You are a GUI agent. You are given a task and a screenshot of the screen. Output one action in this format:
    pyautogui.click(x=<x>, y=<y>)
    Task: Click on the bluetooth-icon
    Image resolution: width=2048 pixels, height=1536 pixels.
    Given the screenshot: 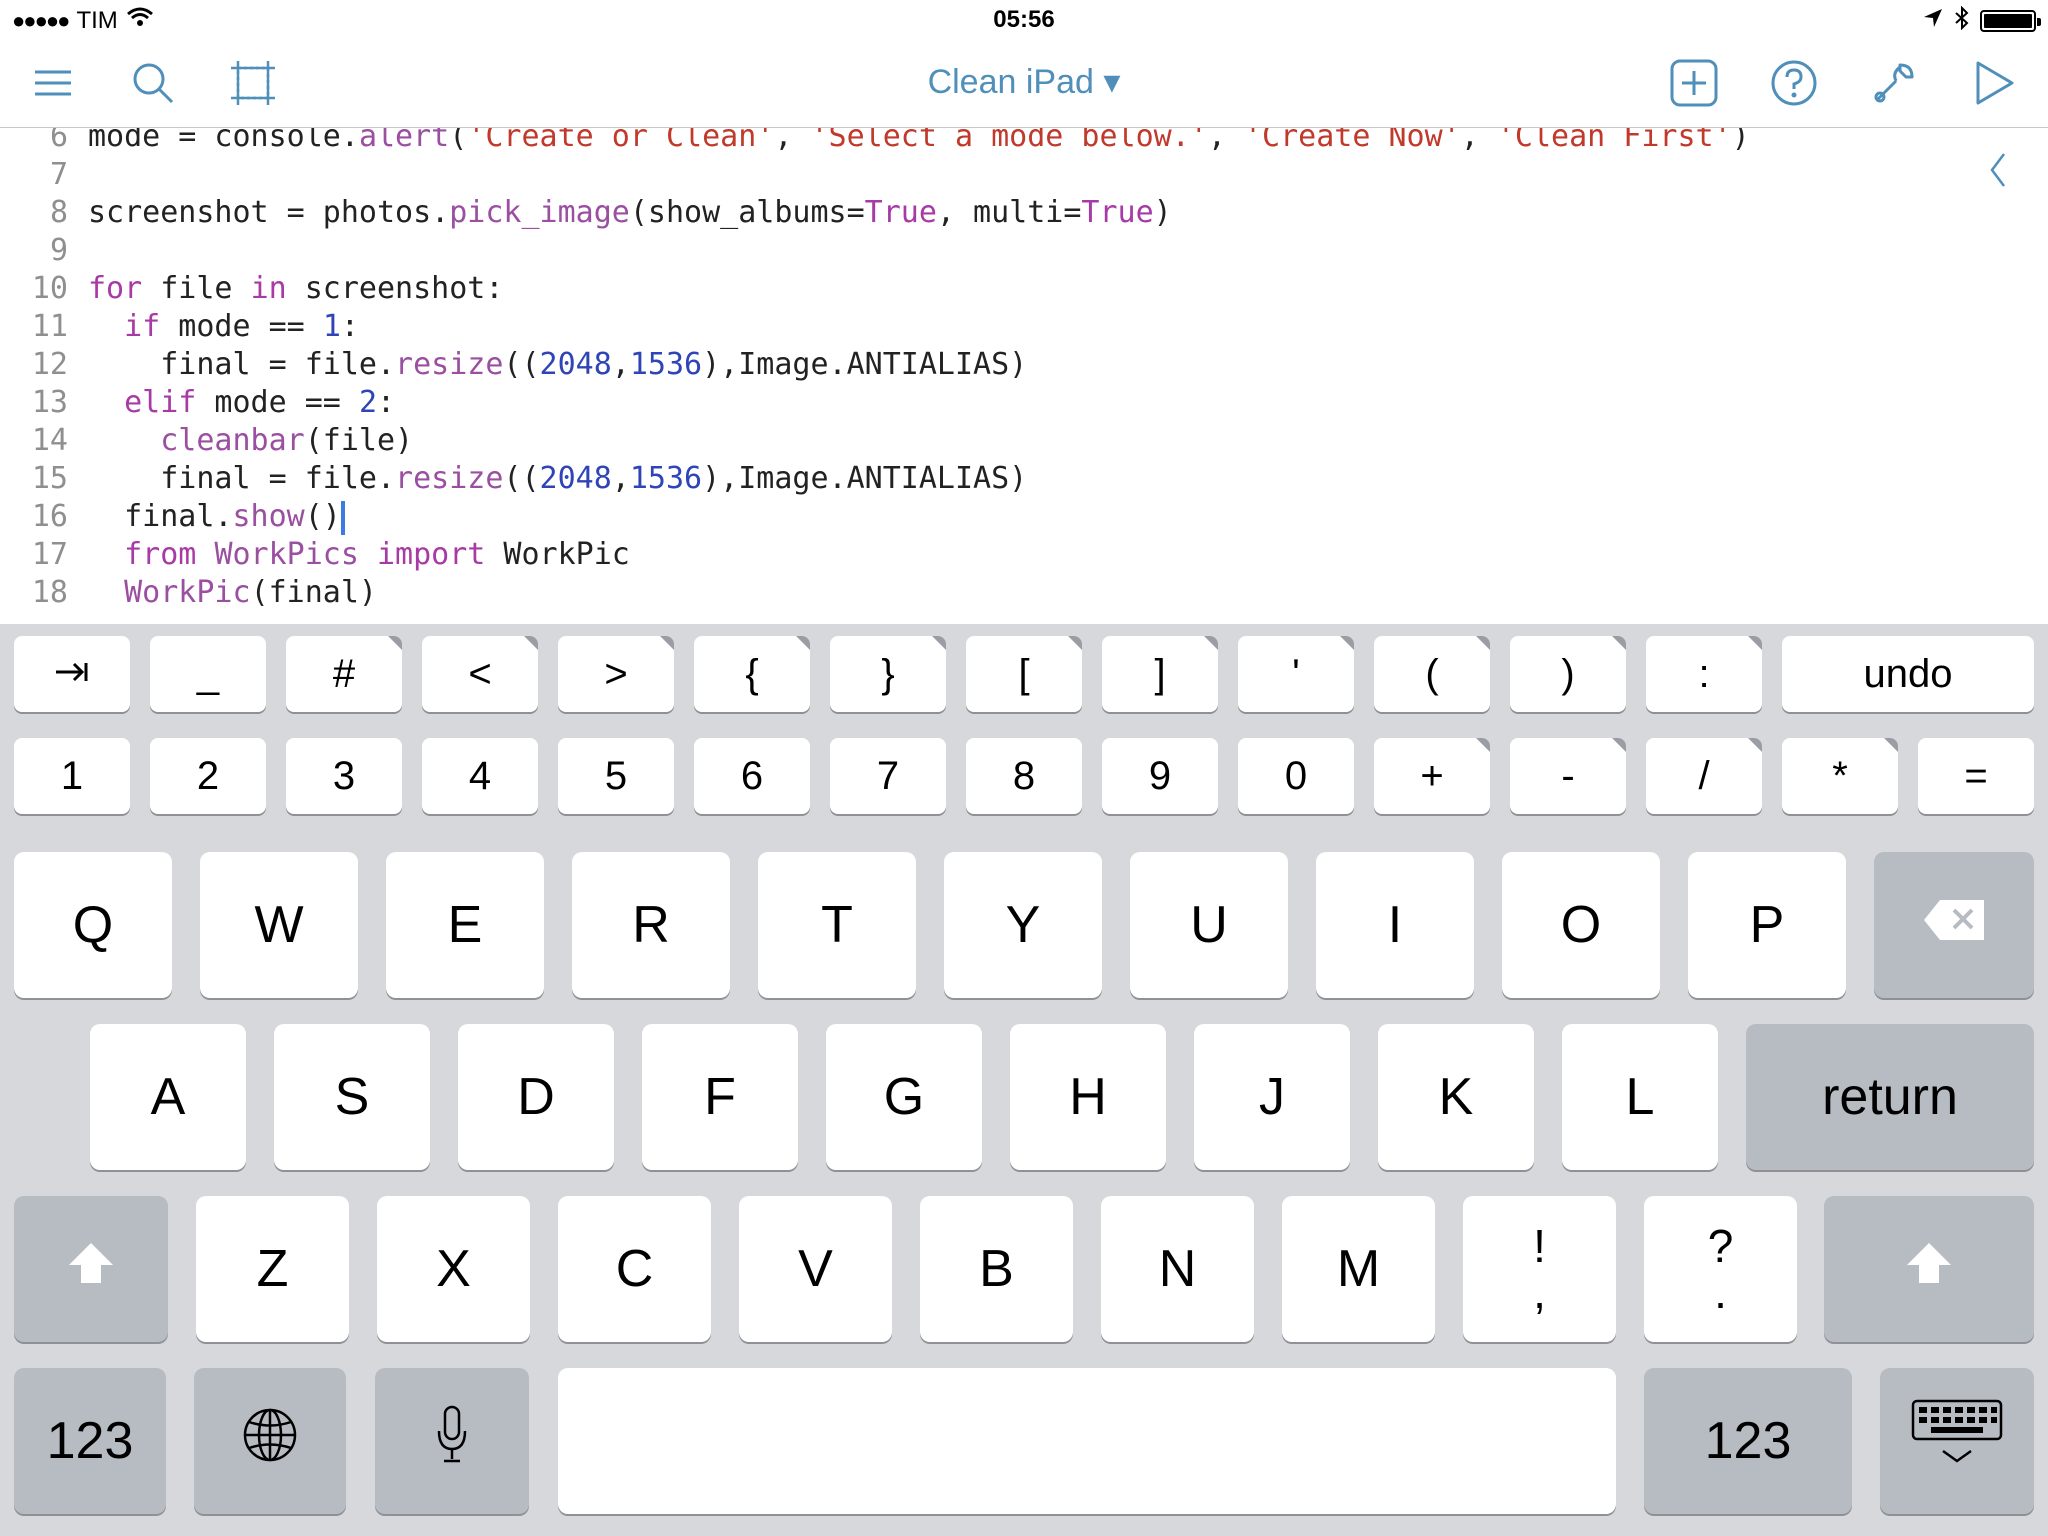 What is the action you would take?
    pyautogui.click(x=1962, y=20)
    